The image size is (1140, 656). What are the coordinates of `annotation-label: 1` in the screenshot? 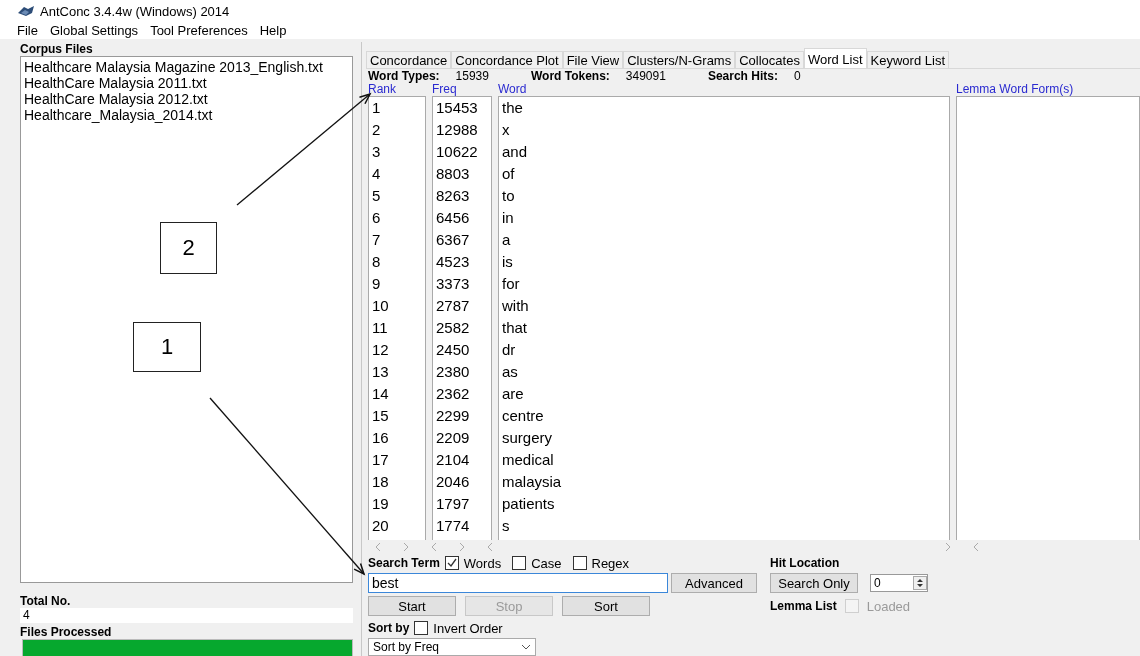 It's located at (167, 347).